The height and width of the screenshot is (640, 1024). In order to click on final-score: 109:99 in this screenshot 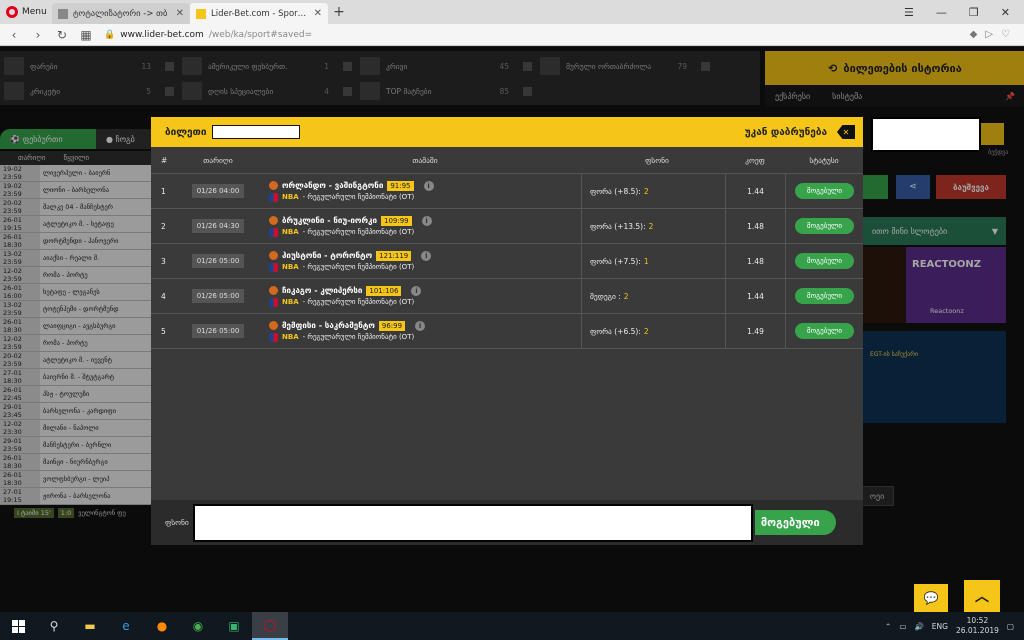, I will do `click(396, 220)`.